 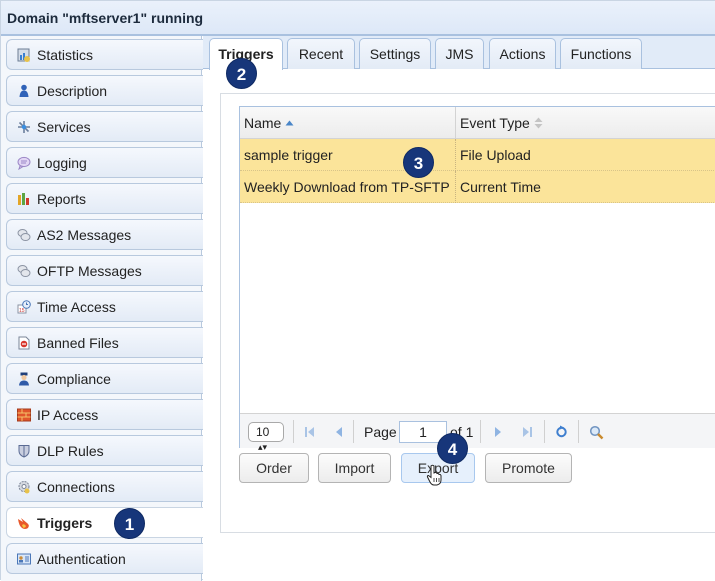 What do you see at coordinates (585, 123) in the screenshot?
I see `column-header-event-type: Event Type` at bounding box center [585, 123].